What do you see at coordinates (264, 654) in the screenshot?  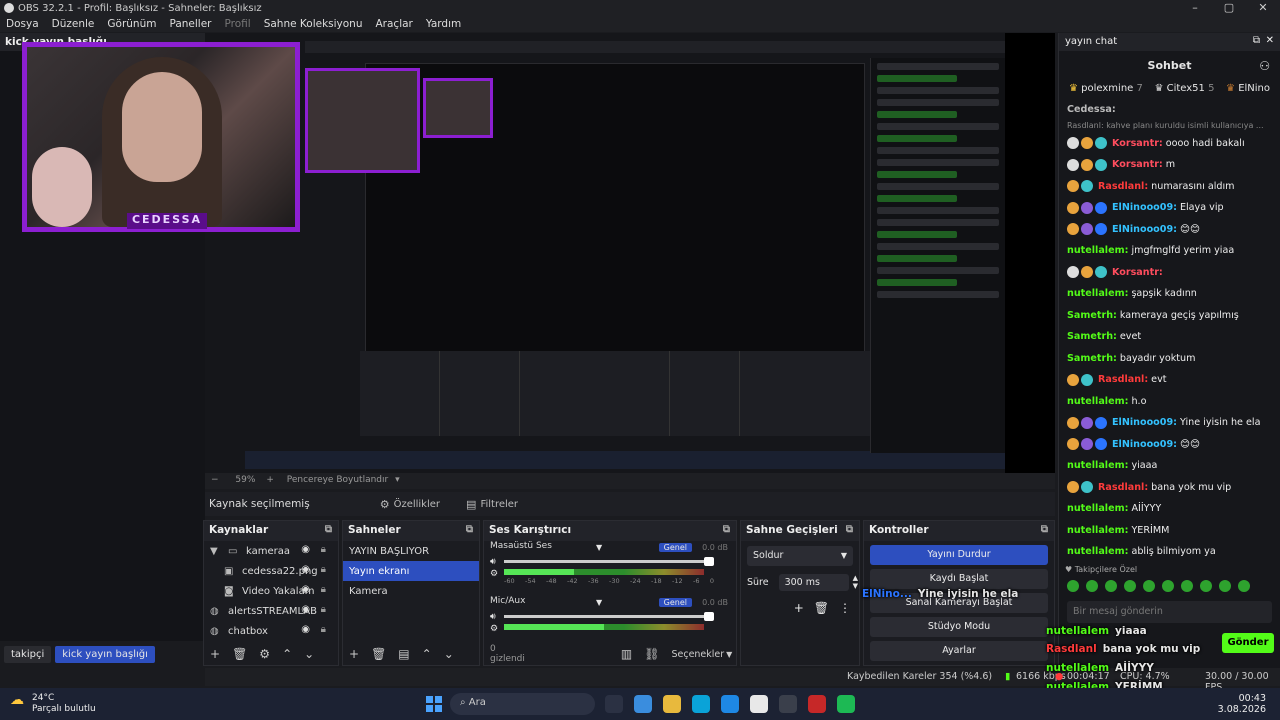 I see `gear-icon: ⚙` at bounding box center [264, 654].